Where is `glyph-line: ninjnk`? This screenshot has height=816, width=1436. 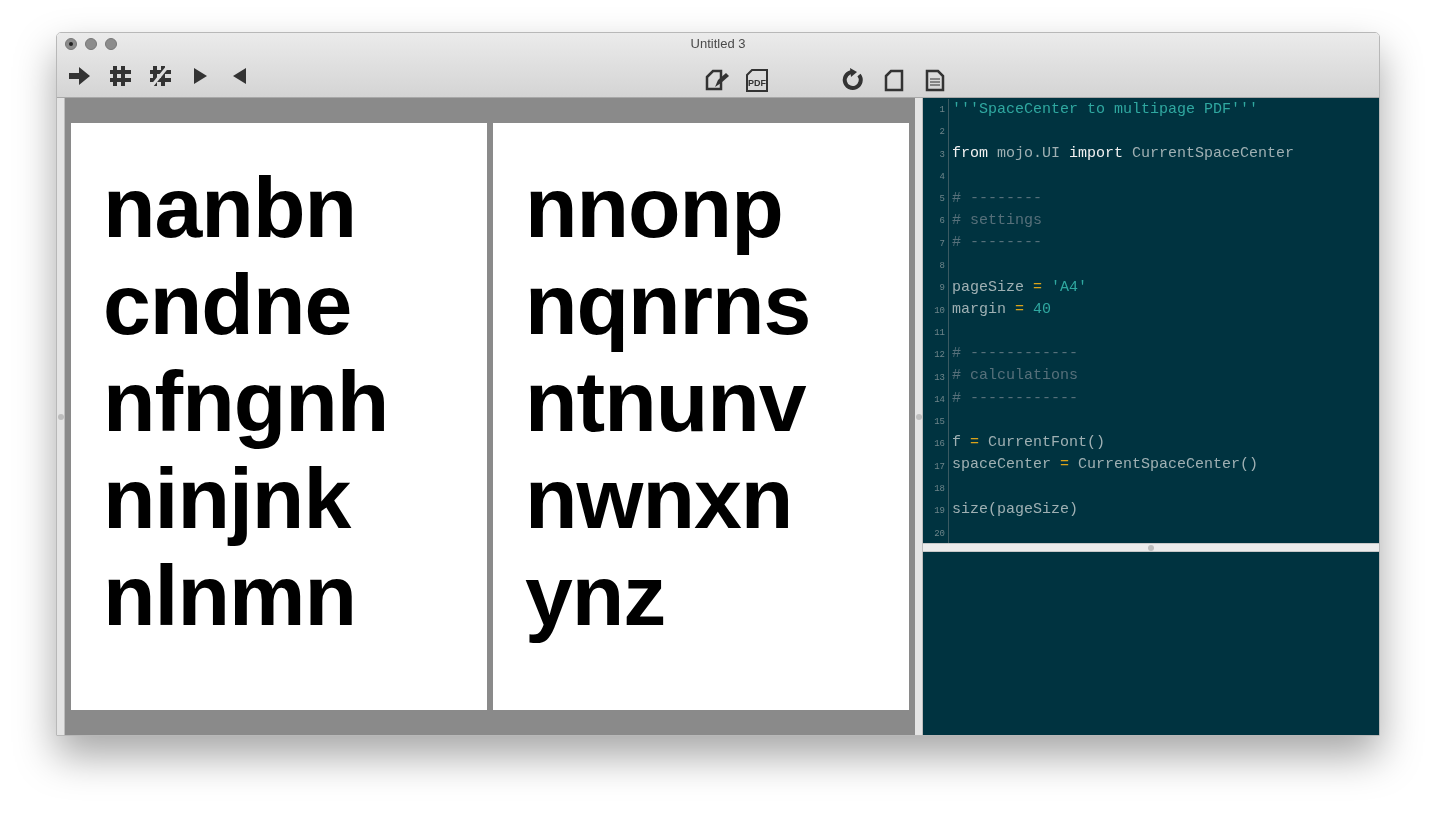
glyph-line: ninjnk is located at coordinates (227, 498).